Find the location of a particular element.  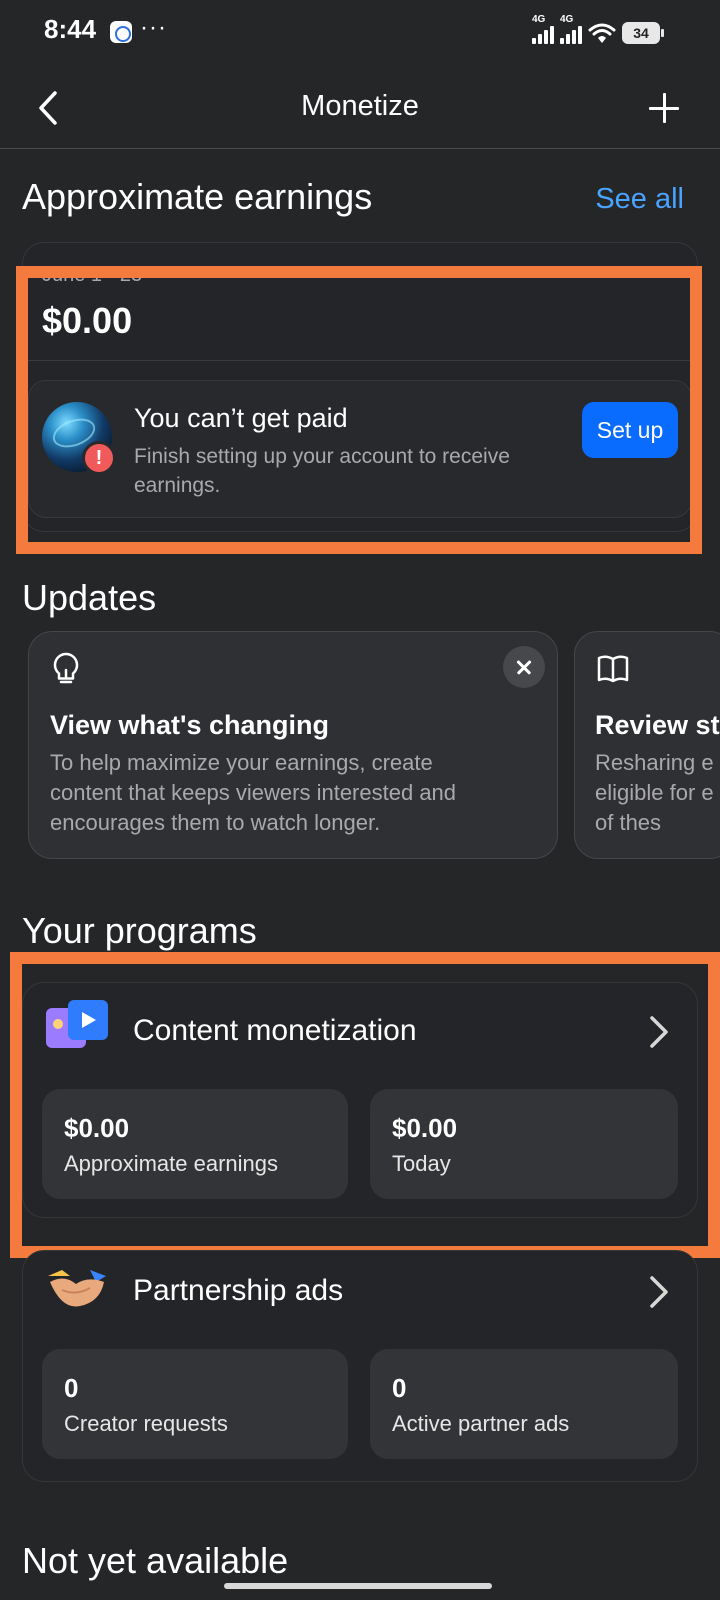

set-up-button: Set up is located at coordinates (630, 430).